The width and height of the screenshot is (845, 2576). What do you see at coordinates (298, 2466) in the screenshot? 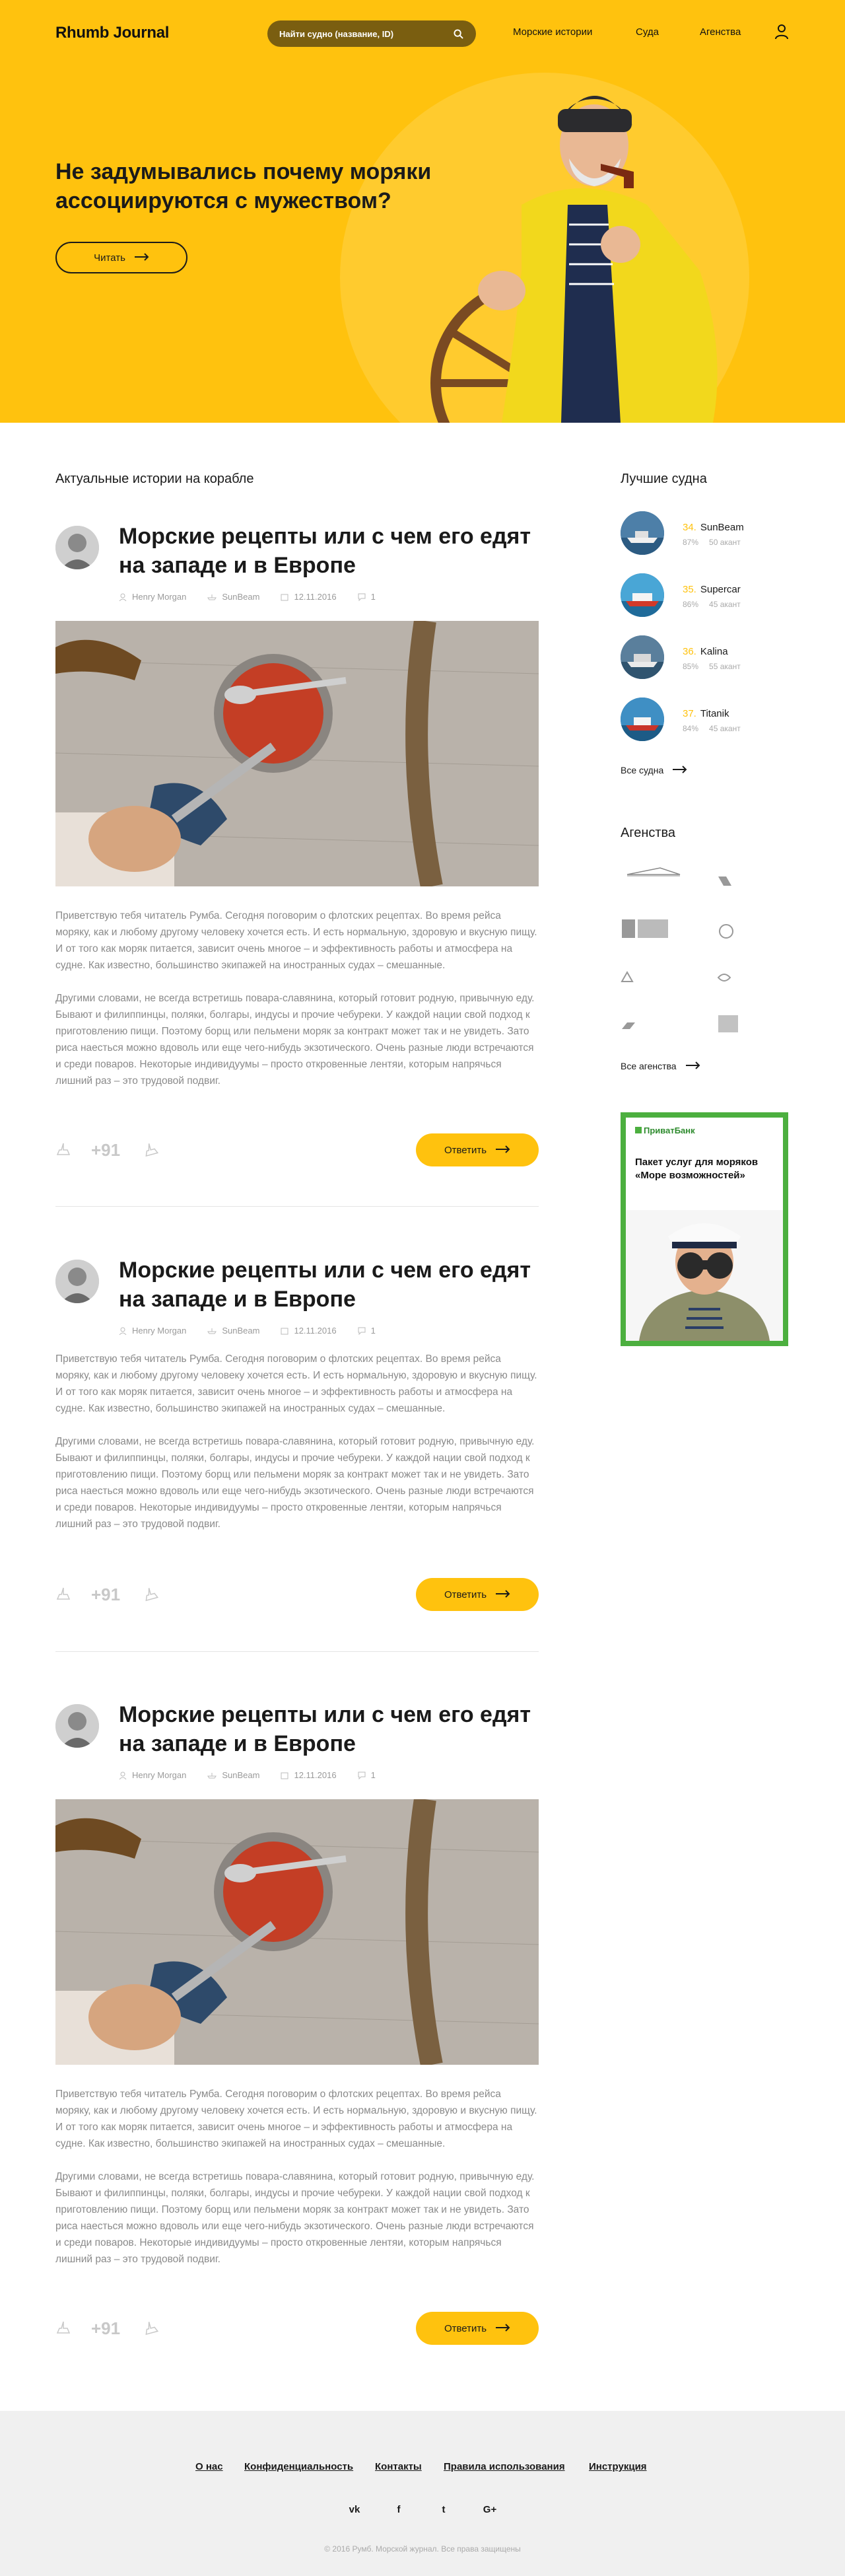
I see `footer-link-privacy: Конфиденциальность` at bounding box center [298, 2466].